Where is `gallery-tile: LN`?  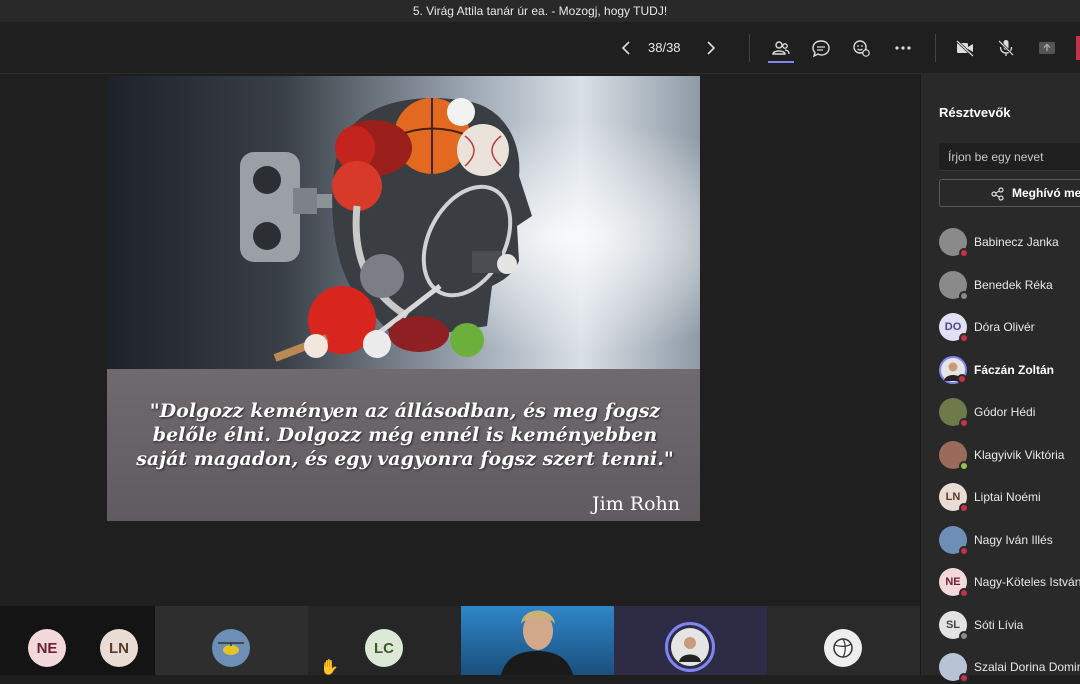 gallery-tile: LN is located at coordinates (116, 640).